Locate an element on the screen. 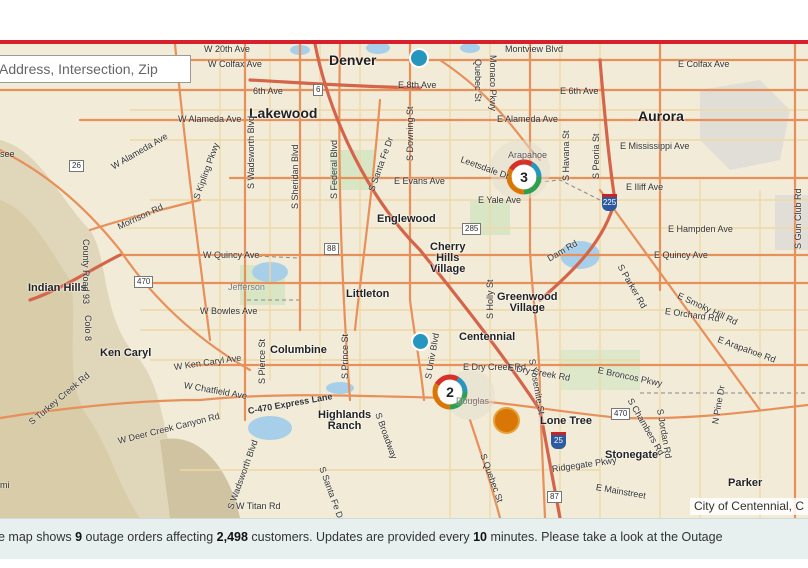 This screenshot has height=568, width=808. summary-text: customers. Updates are provided every is located at coordinates (360, 537).